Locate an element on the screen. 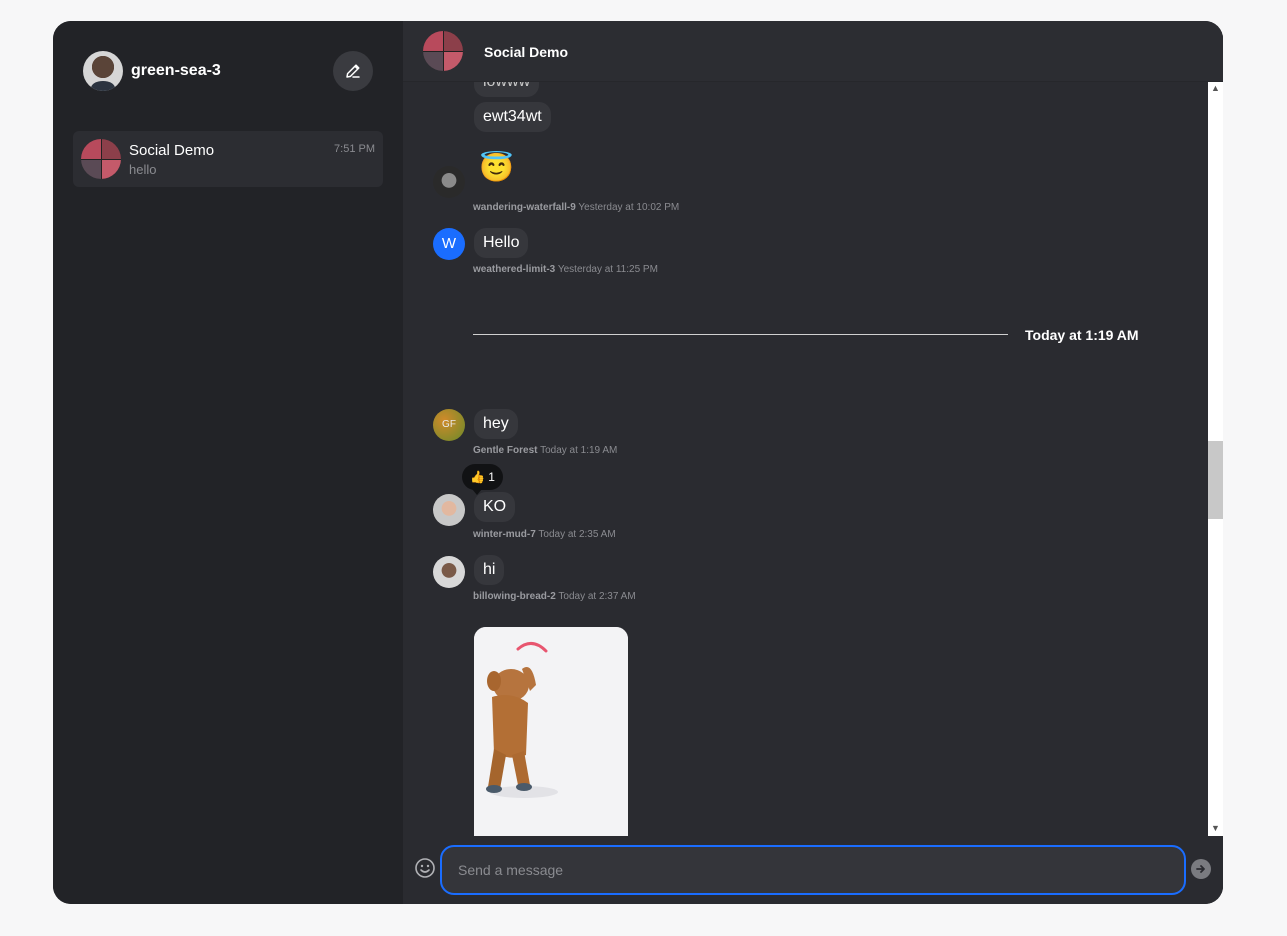 The height and width of the screenshot is (936, 1287). avatar: GF is located at coordinates (449, 425).